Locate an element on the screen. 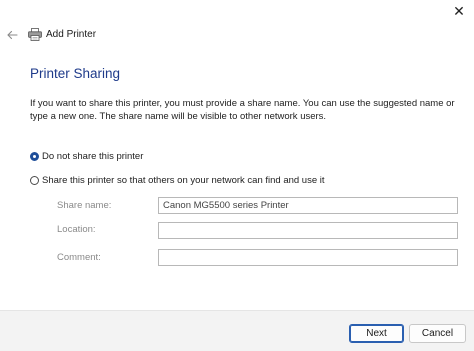 This screenshot has height=351, width=474. back-arrow-icon is located at coordinates (12, 35).